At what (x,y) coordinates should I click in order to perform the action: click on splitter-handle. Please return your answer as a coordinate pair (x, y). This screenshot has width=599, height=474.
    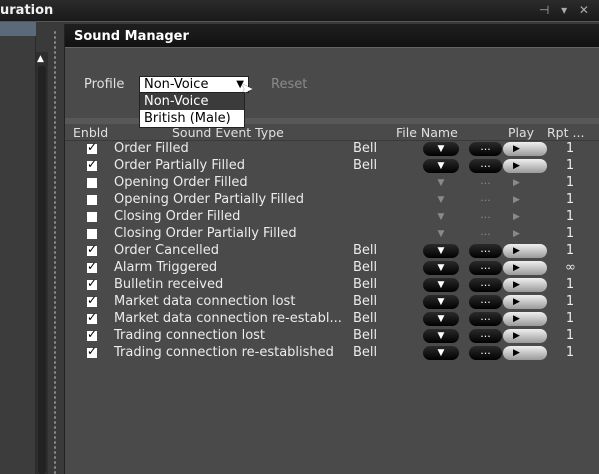
    Looking at the image, I should click on (55, 252).